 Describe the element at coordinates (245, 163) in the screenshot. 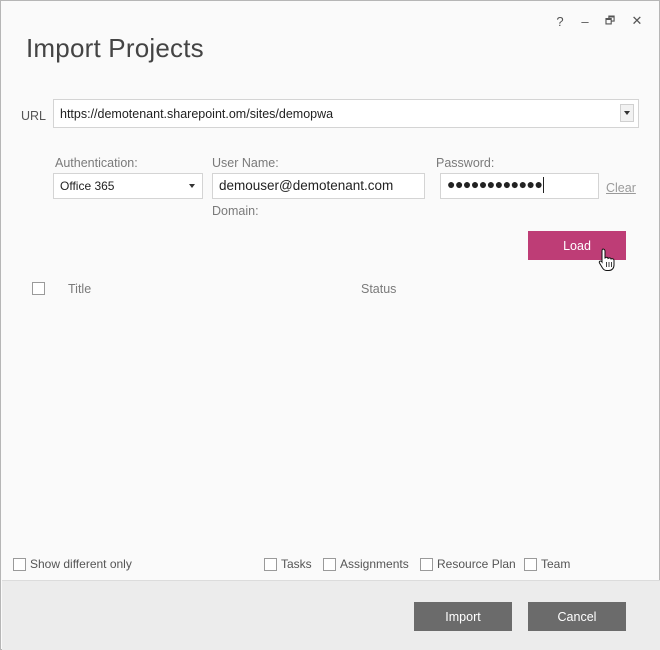

I see `user-name-label: User Name:` at that location.